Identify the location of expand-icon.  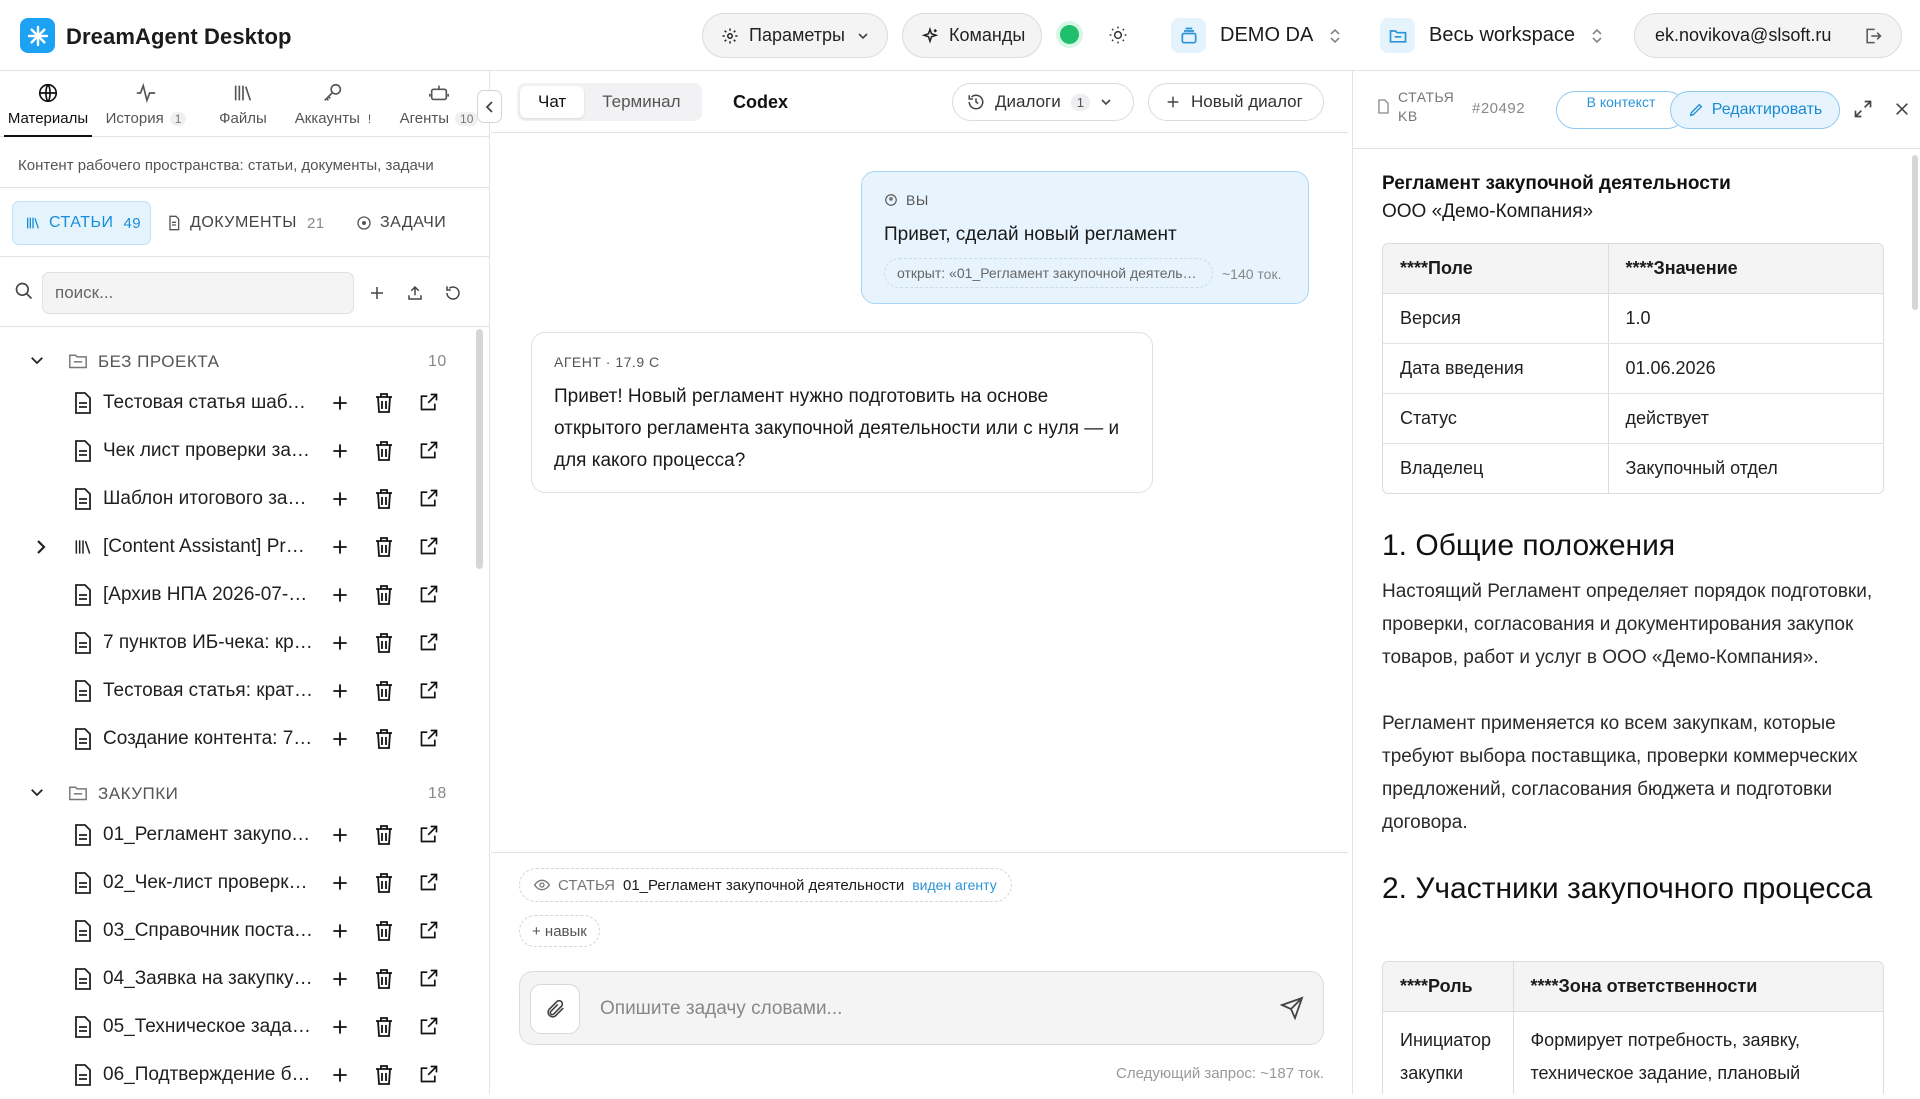
(1863, 109).